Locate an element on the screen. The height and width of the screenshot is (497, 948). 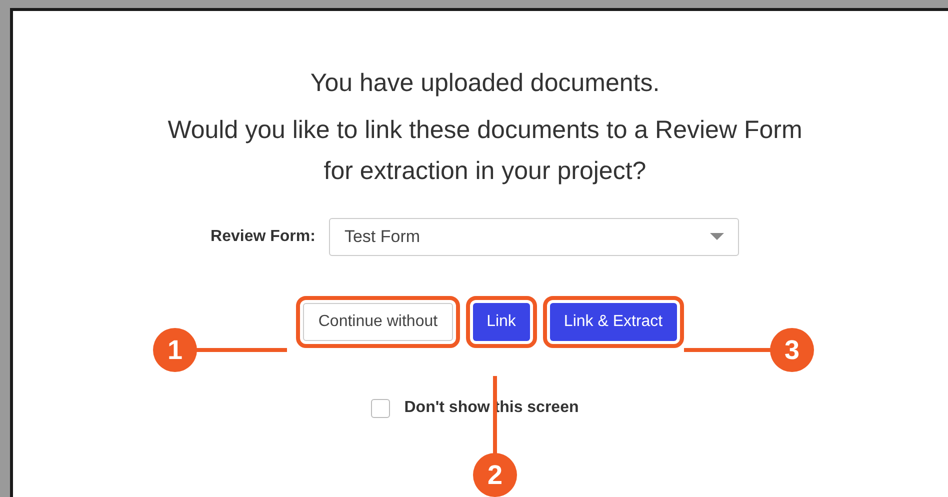
checkbox is located at coordinates (380, 408).